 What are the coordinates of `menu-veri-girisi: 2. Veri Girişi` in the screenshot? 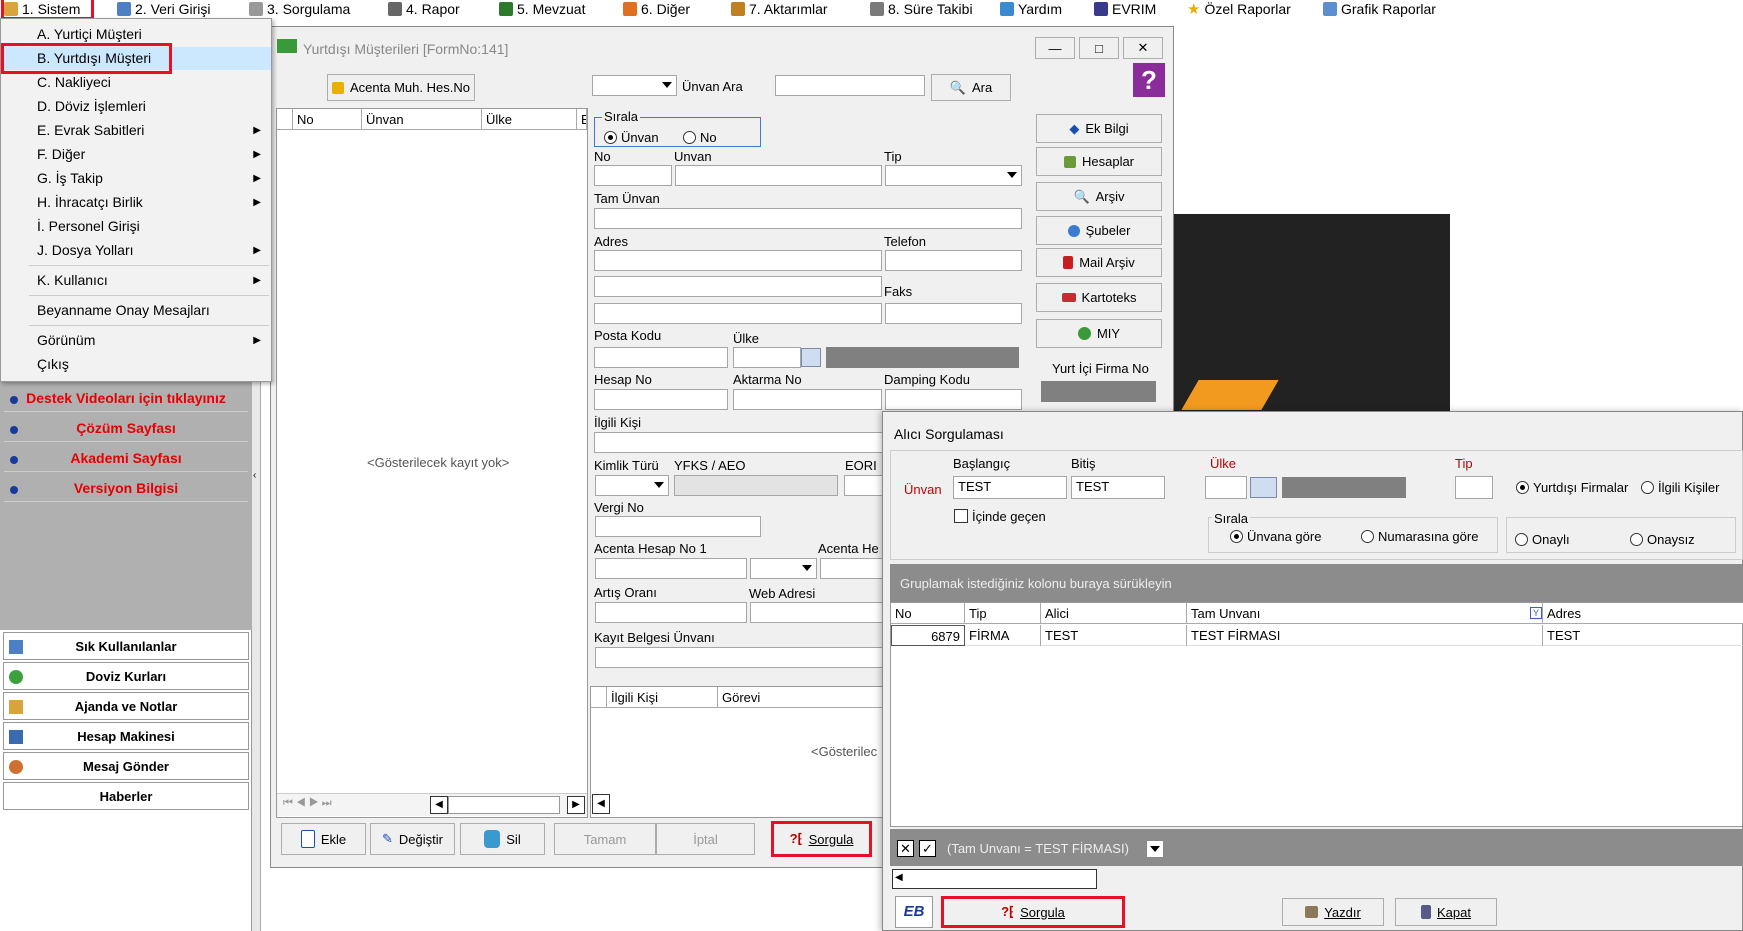 It's located at (163, 9).